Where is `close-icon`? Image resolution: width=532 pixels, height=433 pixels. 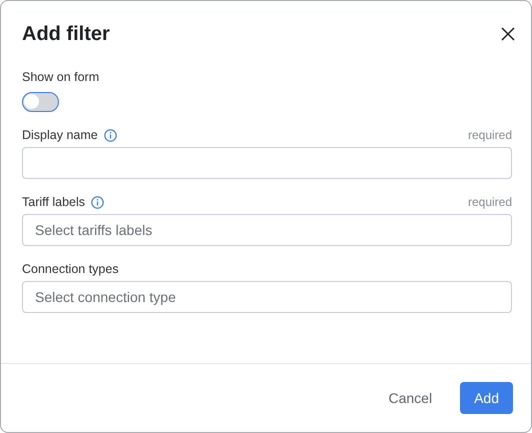
close-icon is located at coordinates (508, 34).